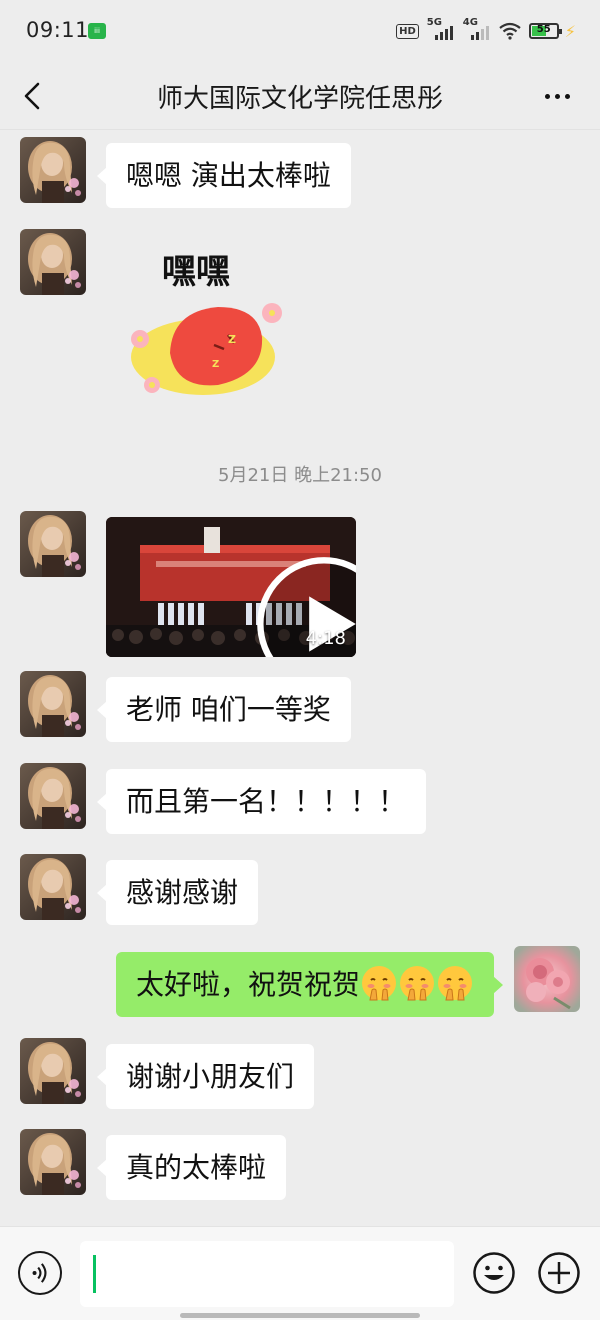 The height and width of the screenshot is (1320, 600). I want to click on chat-header: 师大国际文化学院任思彤, so click(300, 96).